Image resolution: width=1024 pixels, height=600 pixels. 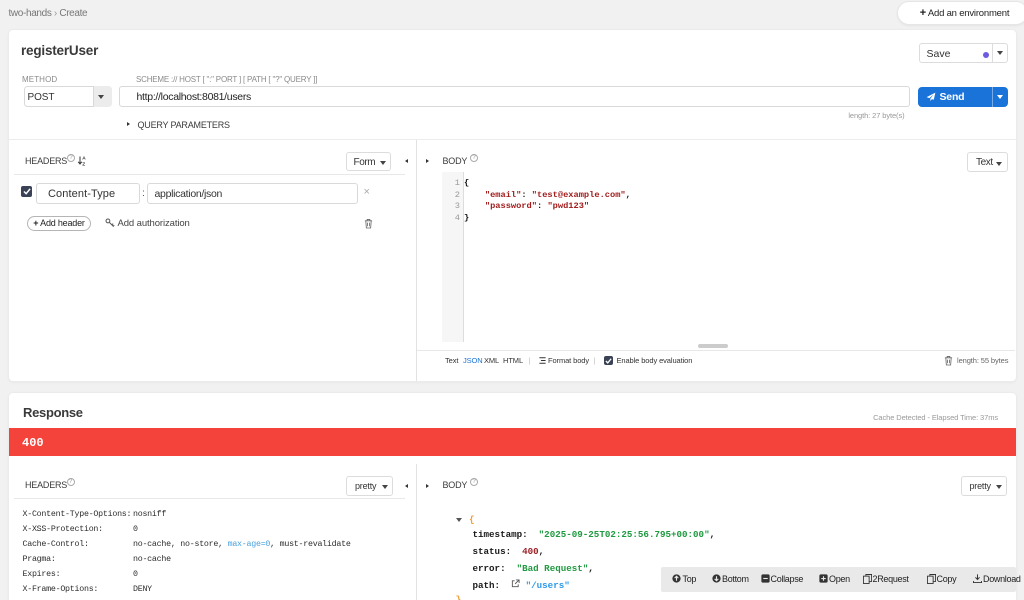 I want to click on svg-text: A, so click(x=84, y=159).